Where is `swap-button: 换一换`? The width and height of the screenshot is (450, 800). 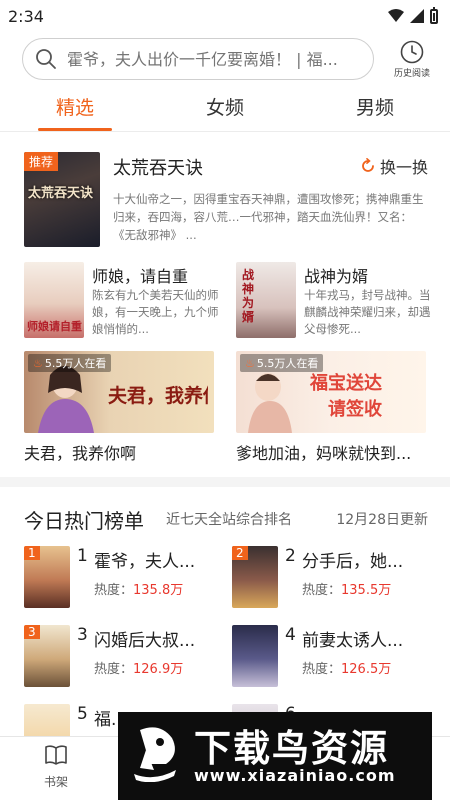 swap-button: 换一换 is located at coordinates (394, 166).